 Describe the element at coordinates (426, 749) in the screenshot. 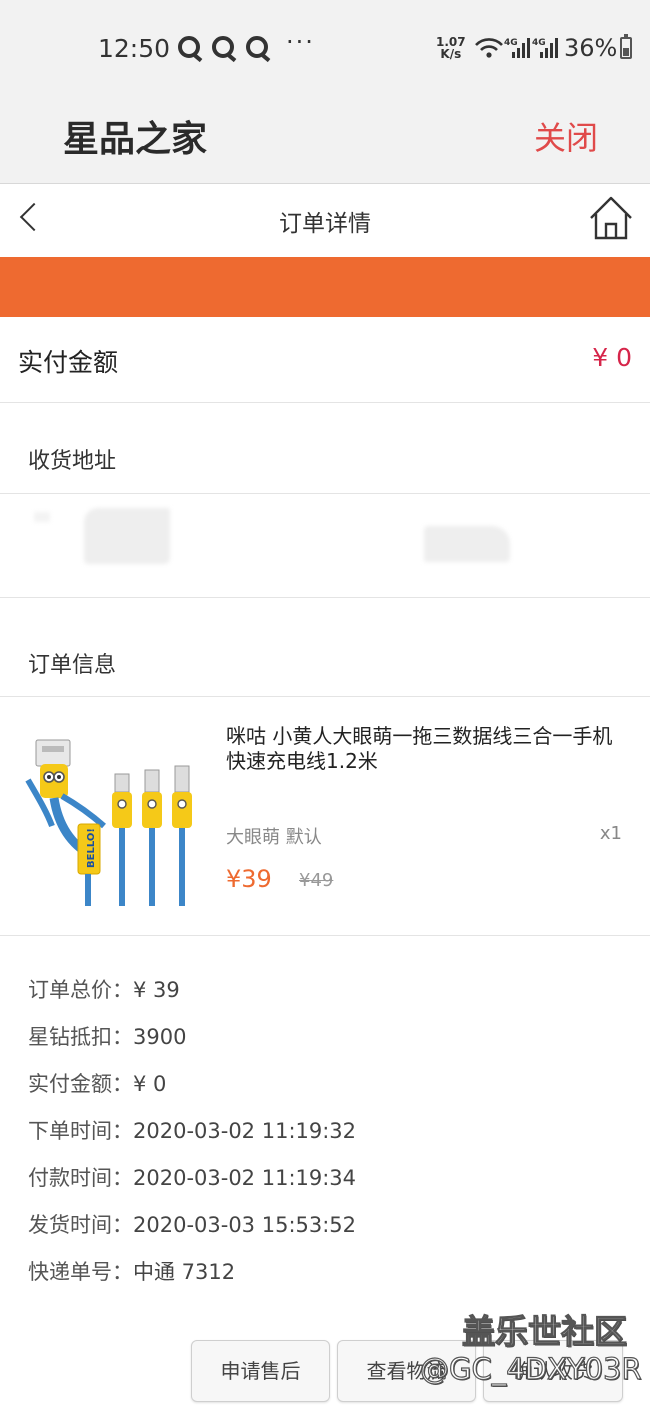

I see `product-name: 咪咕 小黄人大眼萌一拖三数据线三合一手机快速充电线1.2米` at that location.